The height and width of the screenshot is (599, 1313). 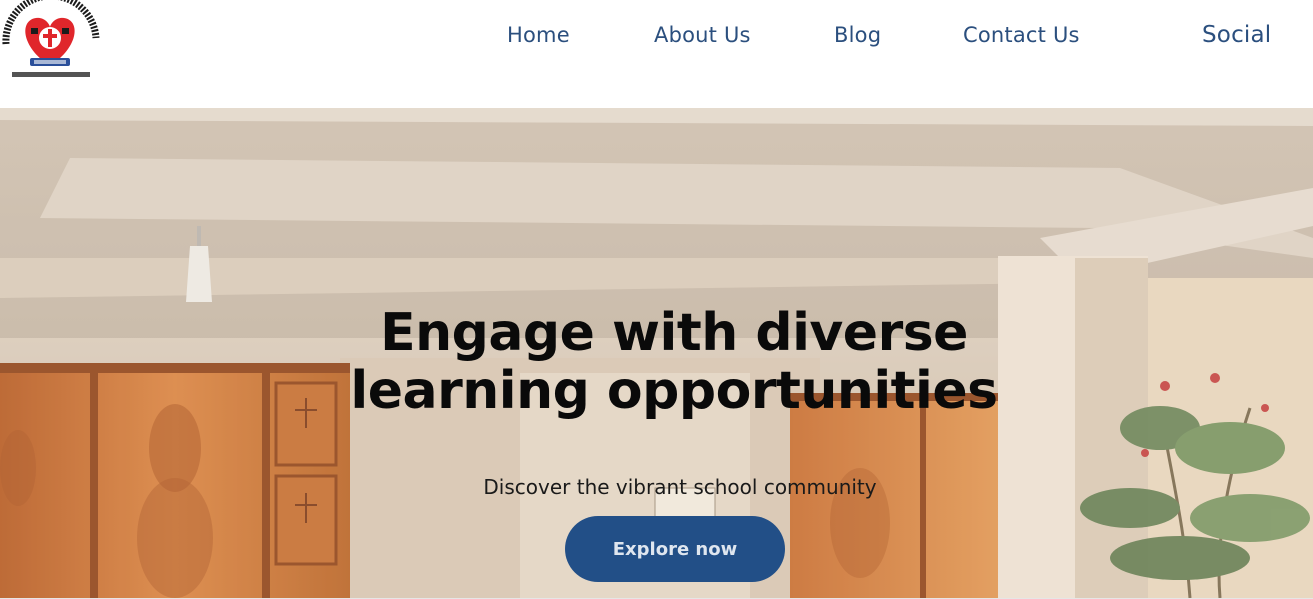 I want to click on nav-home: Home, so click(x=538, y=35).